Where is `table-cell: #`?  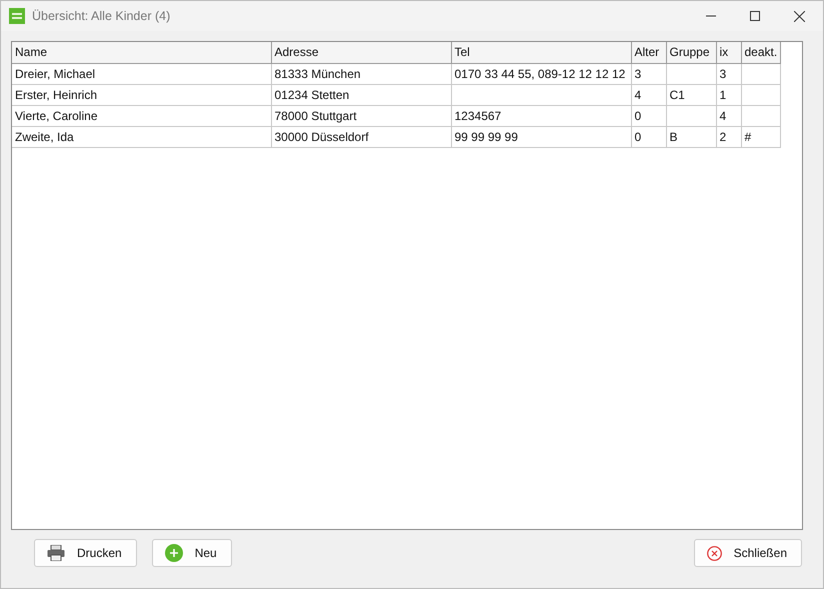
table-cell: # is located at coordinates (761, 136).